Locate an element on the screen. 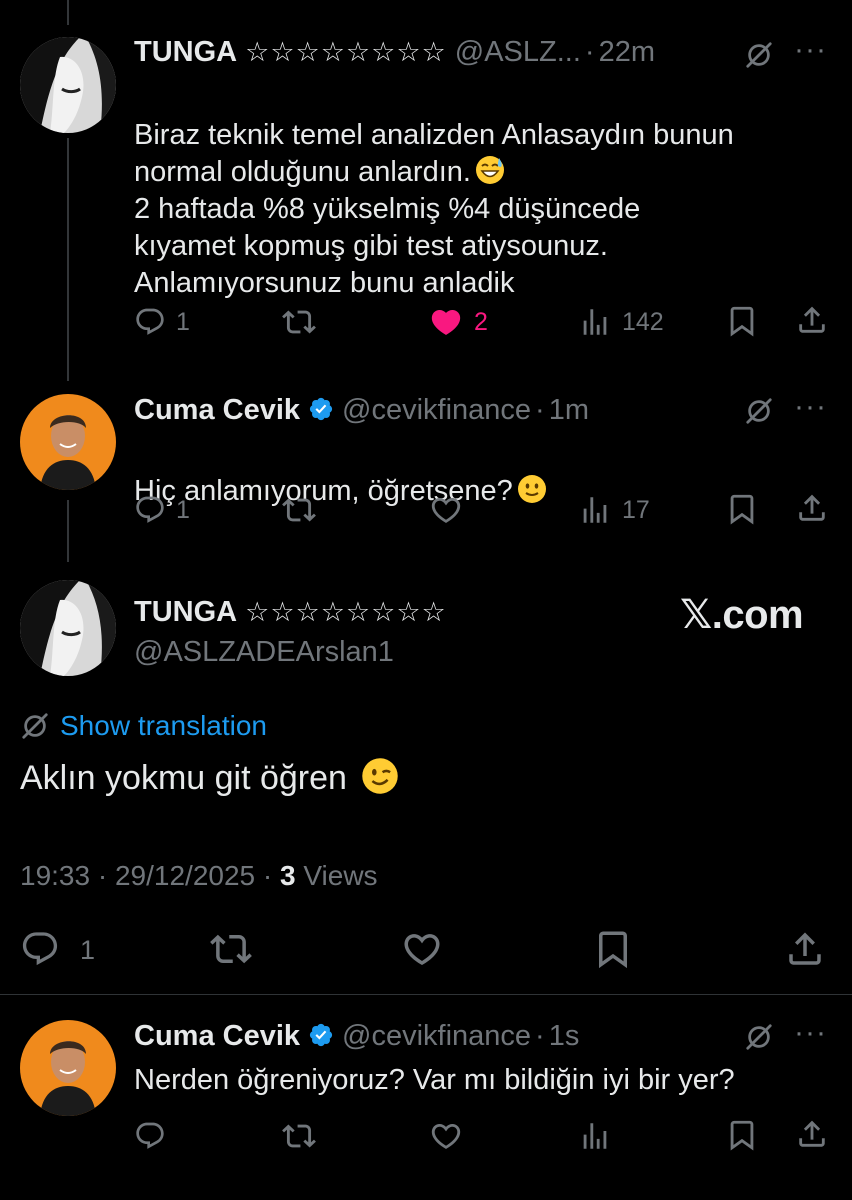 The width and height of the screenshot is (852, 1200). grinning-sweat-emoji is located at coordinates (489, 170).